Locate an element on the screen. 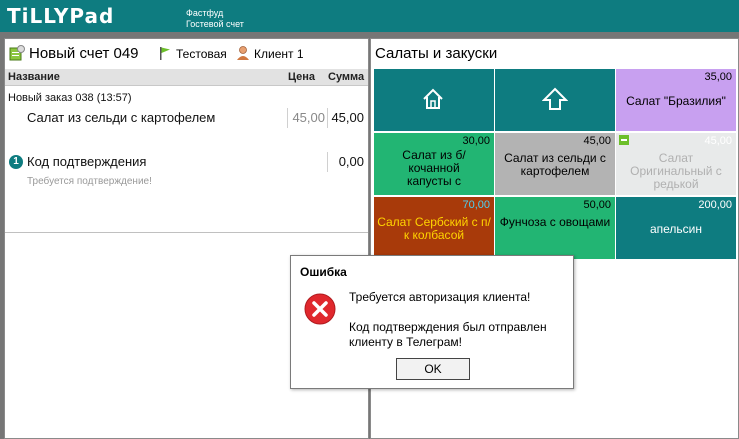 This screenshot has width=739, height=439. tile-name: Салат из б/кочанной капусты с is located at coordinates (434, 168).